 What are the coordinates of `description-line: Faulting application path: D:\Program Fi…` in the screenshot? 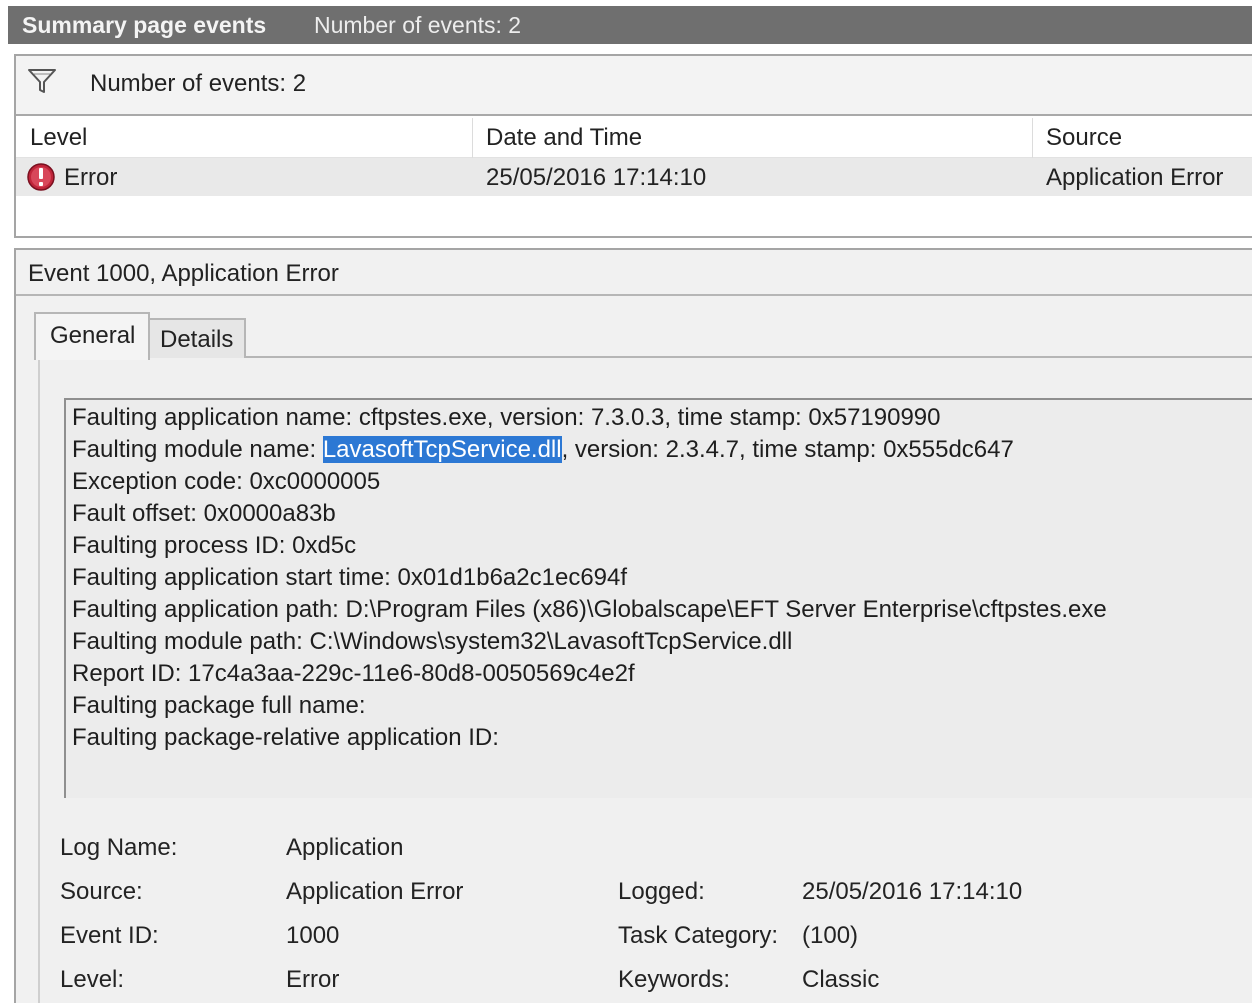 It's located at (589, 609).